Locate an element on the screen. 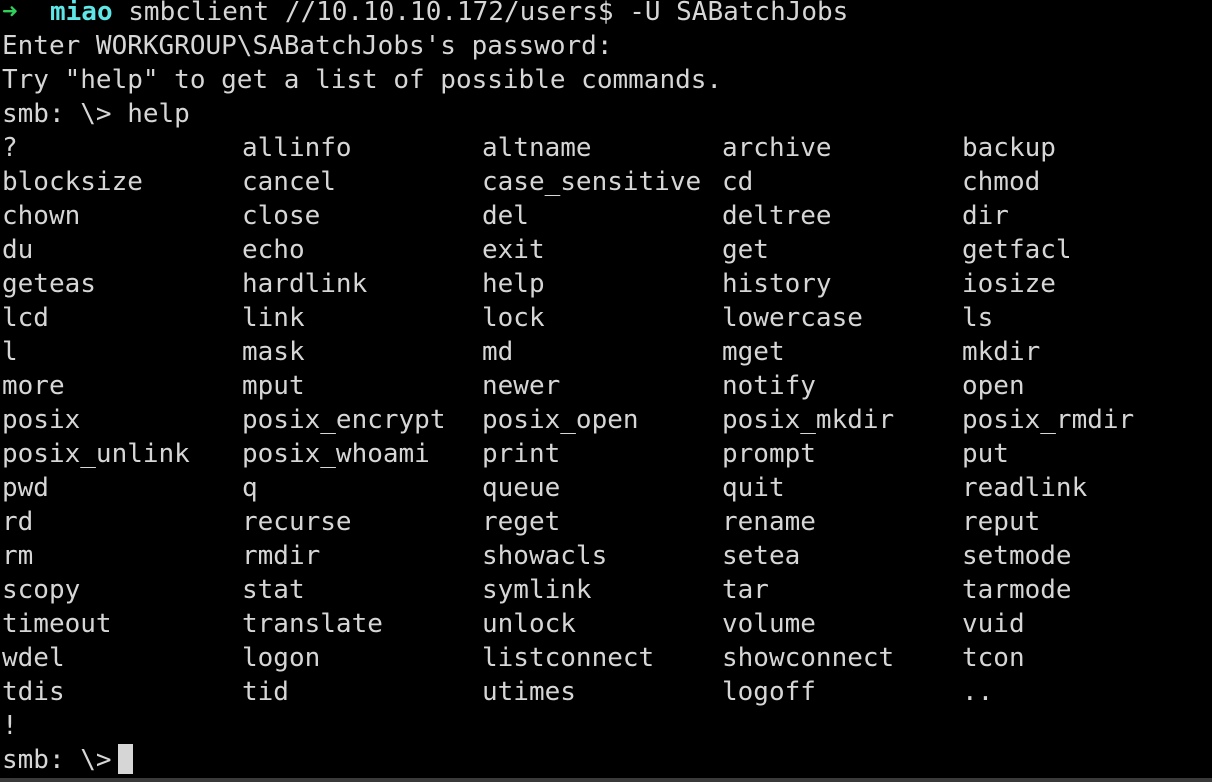 This screenshot has height=782, width=1212. command-item: setmode is located at coordinates (1017, 556).